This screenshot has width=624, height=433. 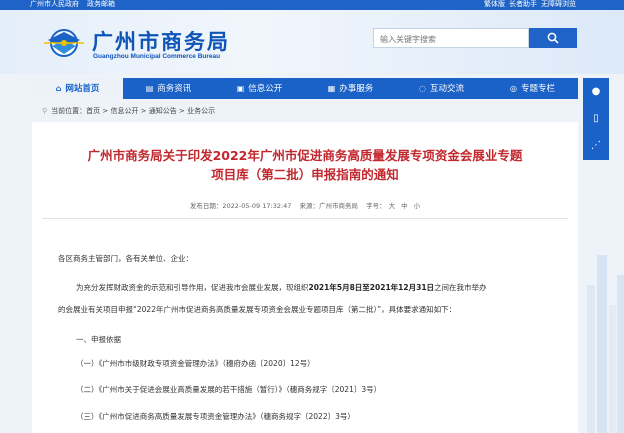 What do you see at coordinates (64, 43) in the screenshot?
I see `logo-icon` at bounding box center [64, 43].